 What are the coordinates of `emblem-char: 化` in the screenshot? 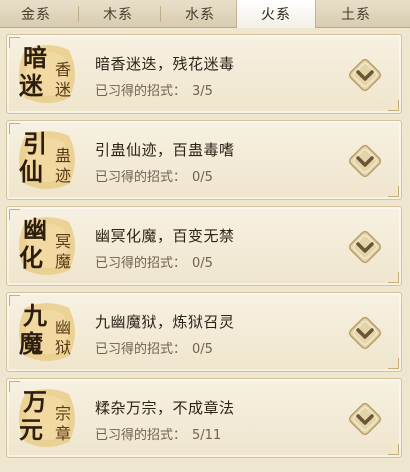 It's located at (31, 257).